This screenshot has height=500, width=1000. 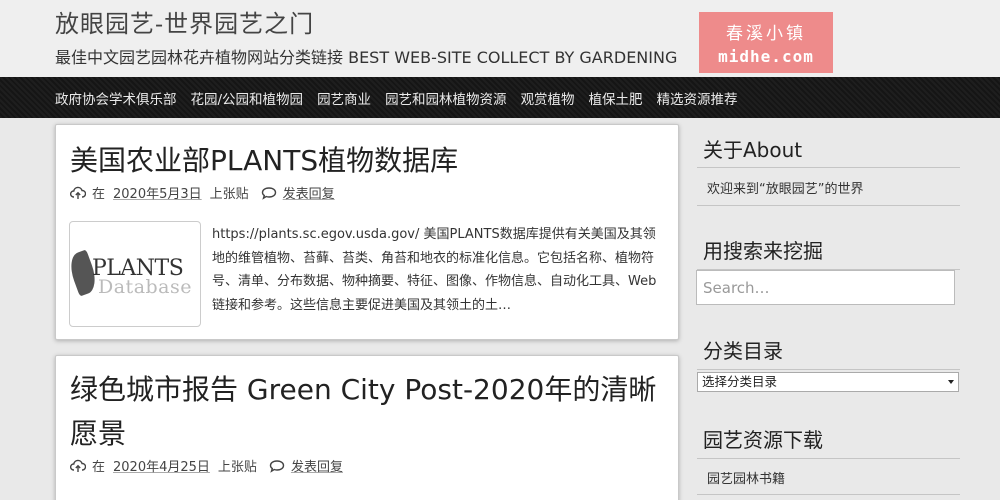 I want to click on post-meta: 在 2020年5月3日 上张贴 发表回复, so click(x=202, y=192).